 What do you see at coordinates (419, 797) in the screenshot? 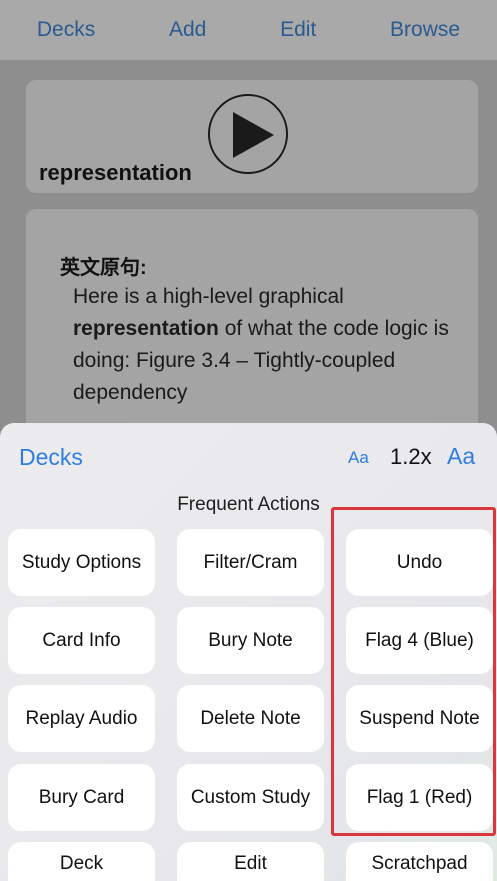
I see `flag-red-button: Flag 1 (Red)` at bounding box center [419, 797].